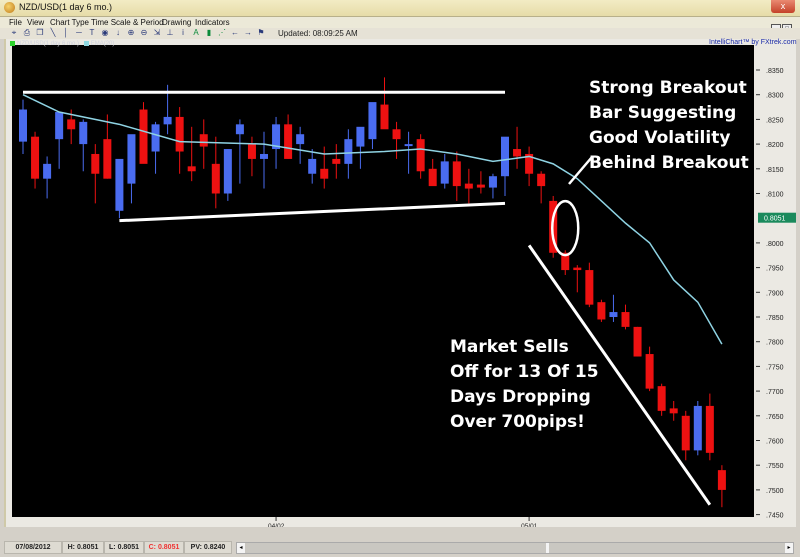 This screenshot has width=800, height=557. I want to click on y-tick-label: .8100, so click(775, 195).